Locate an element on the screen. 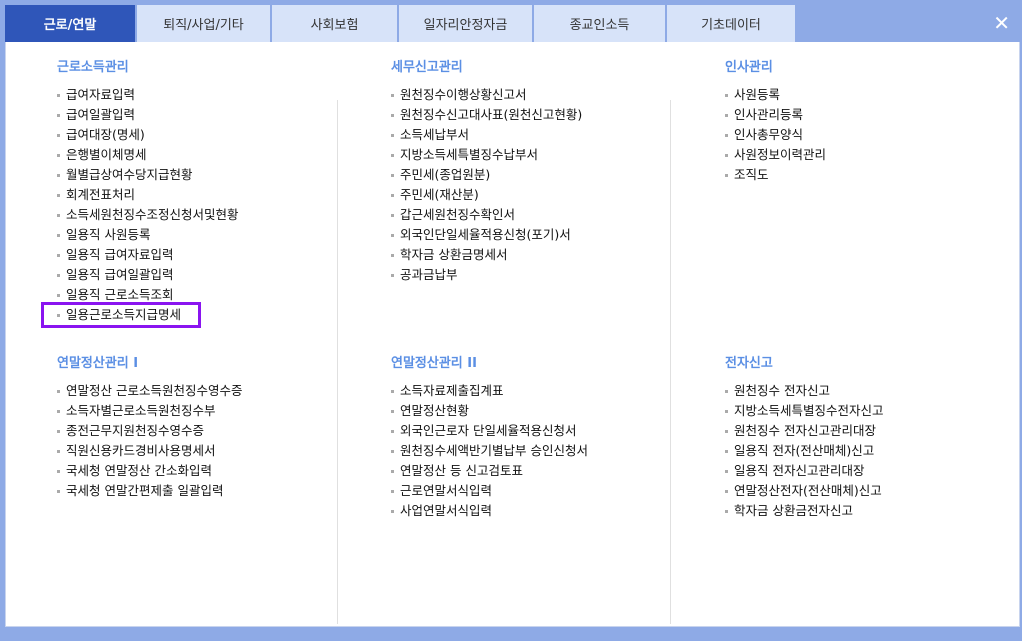 This screenshot has height=641, width=1022. section-title: 연말정산관리 II is located at coordinates (434, 363).